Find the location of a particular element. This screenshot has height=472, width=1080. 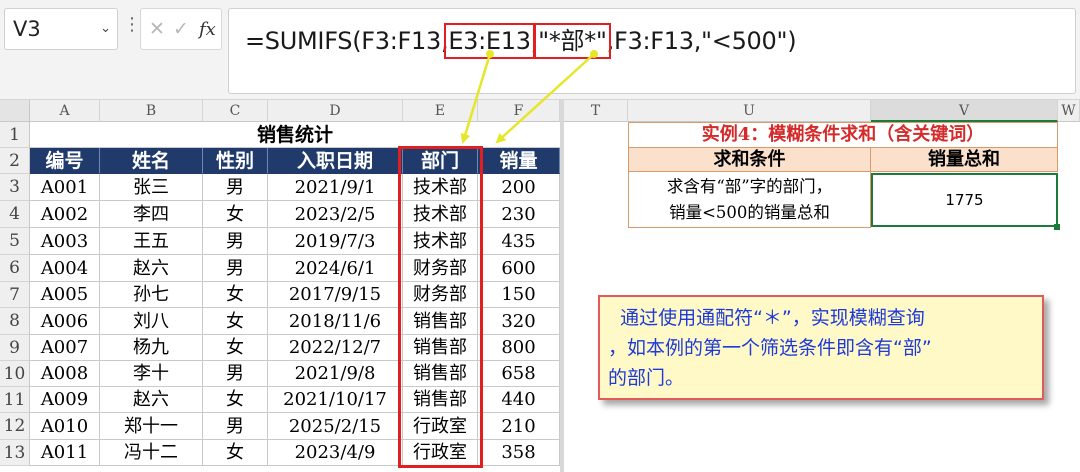

row-header: 7 is located at coordinates (15, 295).